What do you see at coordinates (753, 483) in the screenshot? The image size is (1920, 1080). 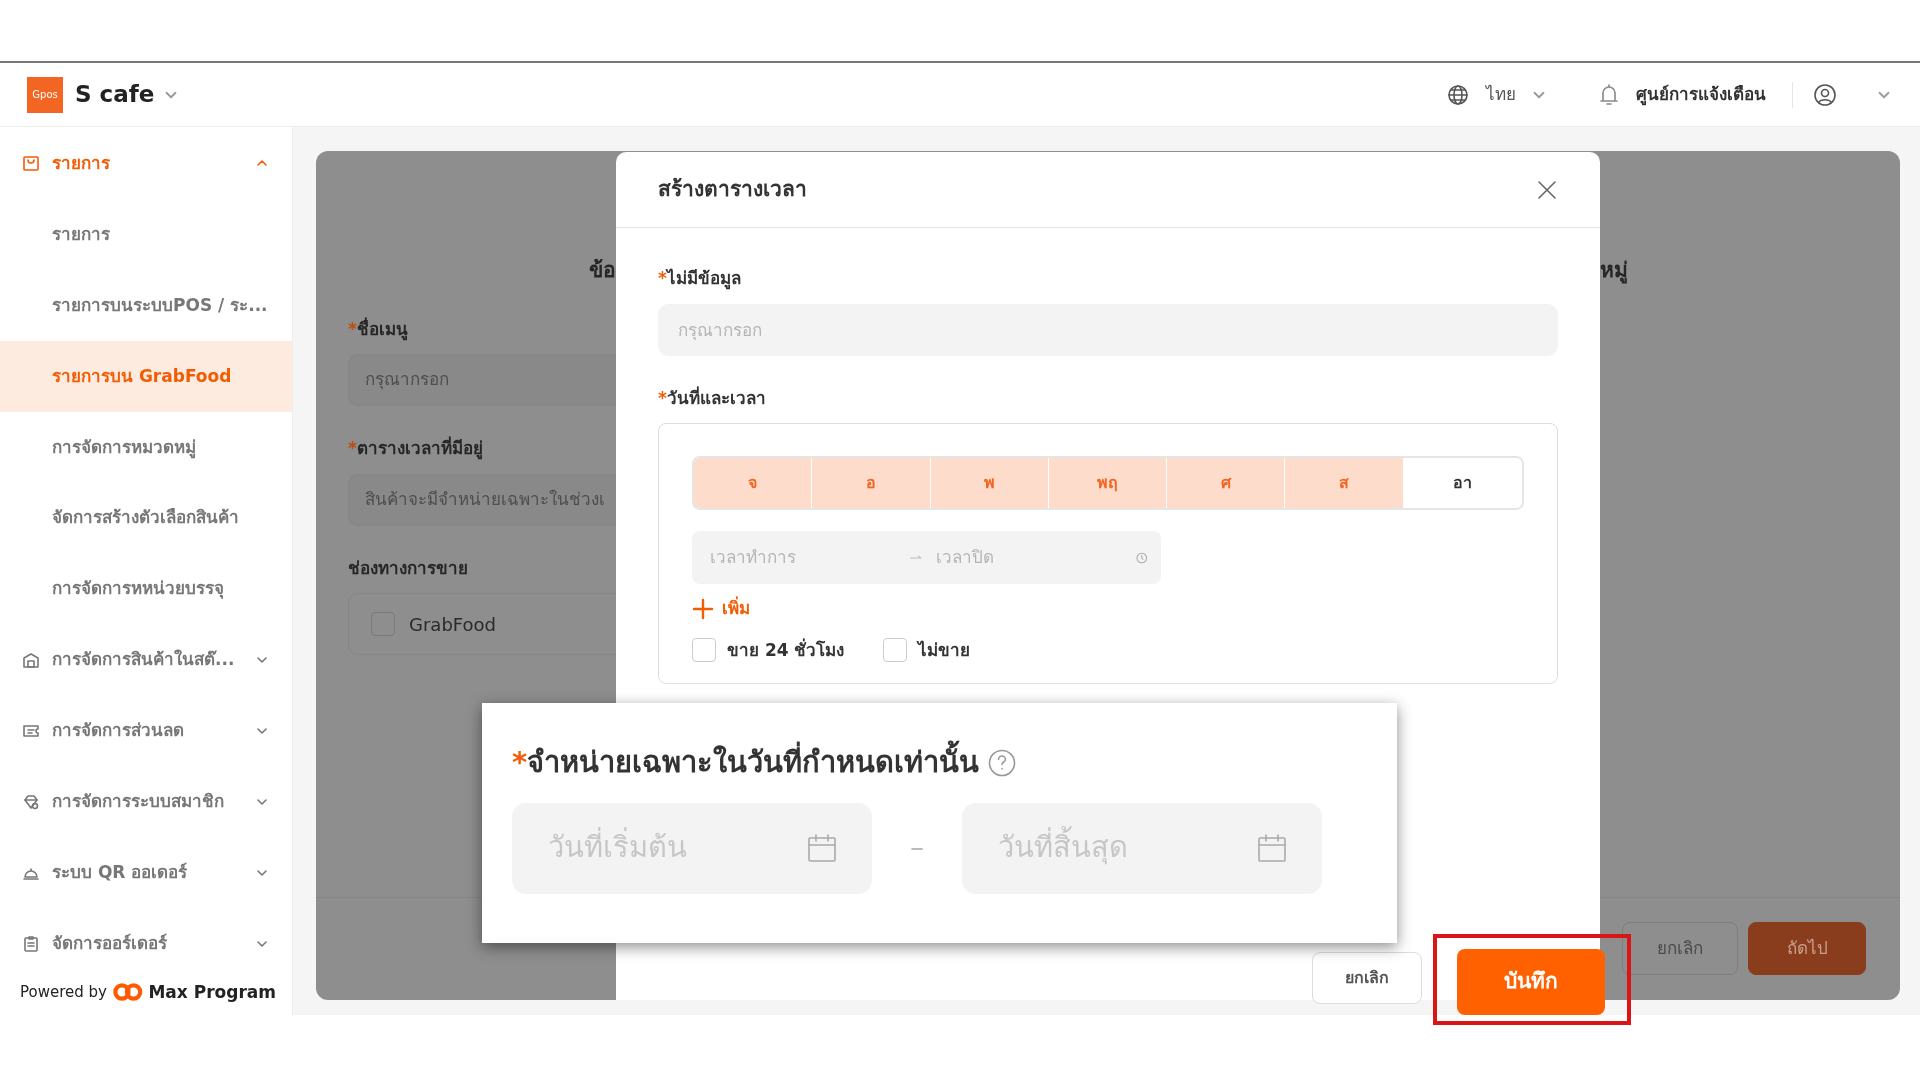 I see `day-toggle: จ` at bounding box center [753, 483].